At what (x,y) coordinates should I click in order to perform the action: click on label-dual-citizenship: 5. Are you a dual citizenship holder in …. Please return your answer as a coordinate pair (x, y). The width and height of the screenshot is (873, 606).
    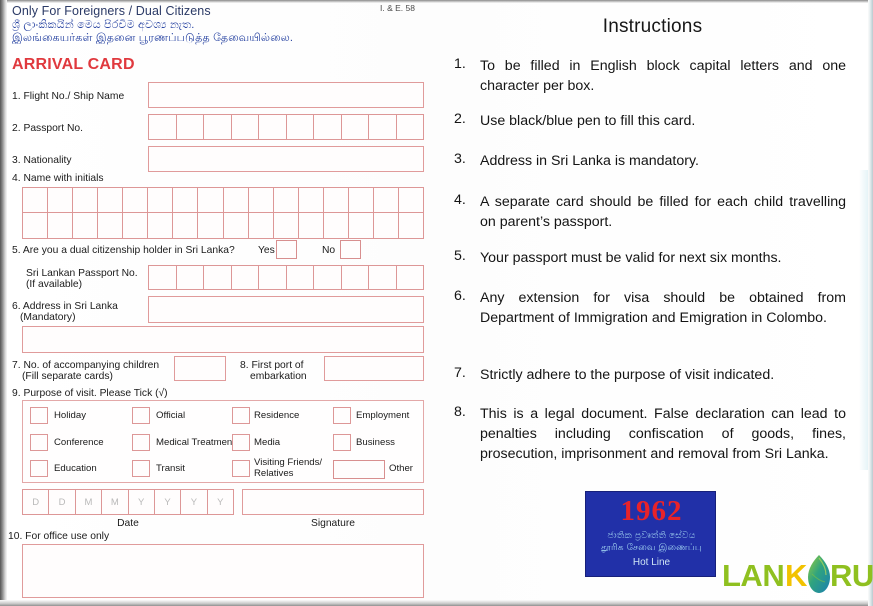
    Looking at the image, I should click on (123, 250).